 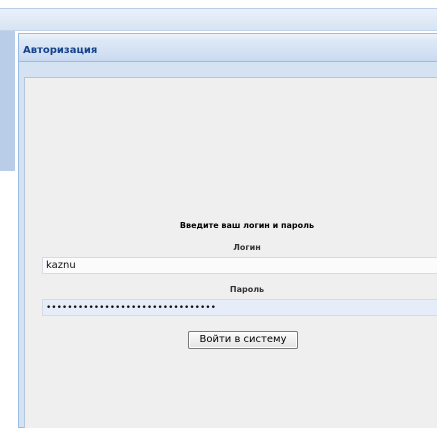 I want to click on panel-title: Авторизация, so click(x=60, y=50).